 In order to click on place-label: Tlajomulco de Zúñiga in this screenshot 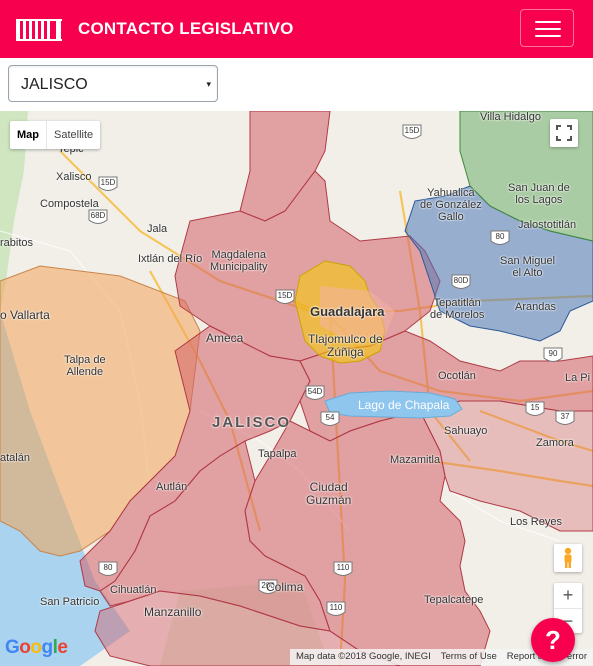, I will do `click(345, 345)`.